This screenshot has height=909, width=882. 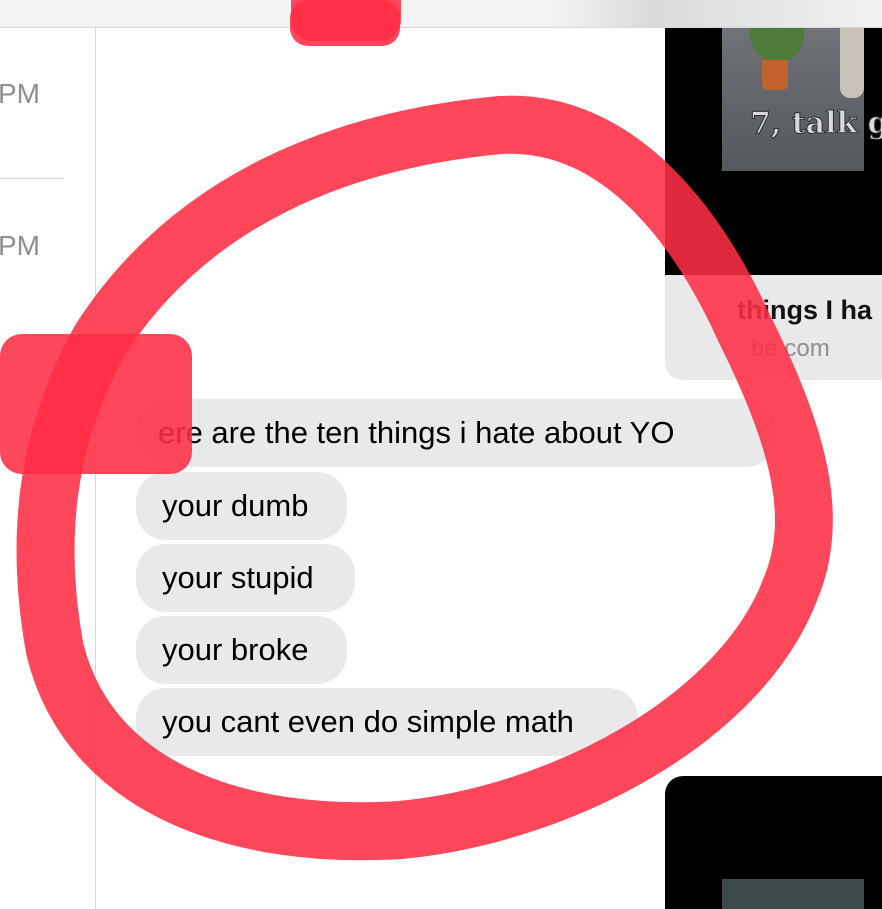 What do you see at coordinates (775, 75) in the screenshot?
I see `plant-pot-image` at bounding box center [775, 75].